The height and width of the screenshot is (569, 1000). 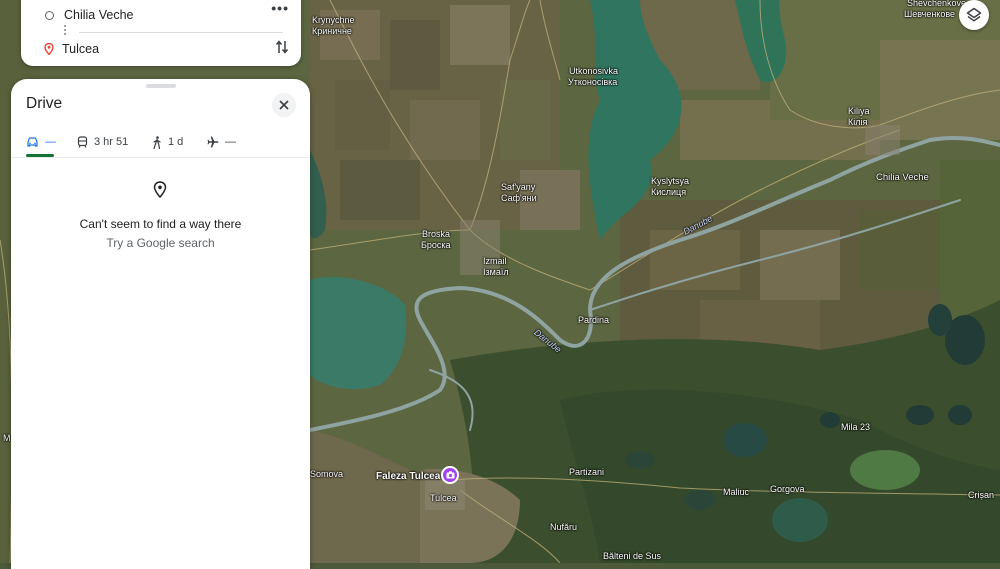 What do you see at coordinates (902, 177) in the screenshot?
I see `label-chilia-veche: Chilia Veche` at bounding box center [902, 177].